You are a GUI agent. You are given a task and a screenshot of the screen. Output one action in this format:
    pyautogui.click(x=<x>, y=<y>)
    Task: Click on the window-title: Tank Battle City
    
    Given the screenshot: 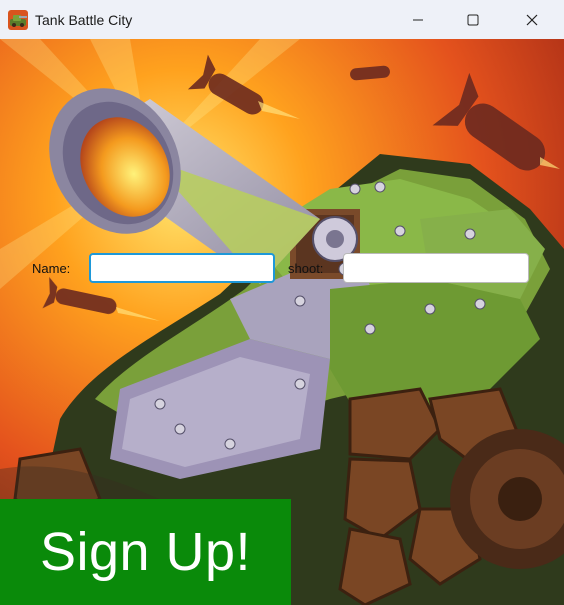 What is the action you would take?
    pyautogui.click(x=84, y=19)
    